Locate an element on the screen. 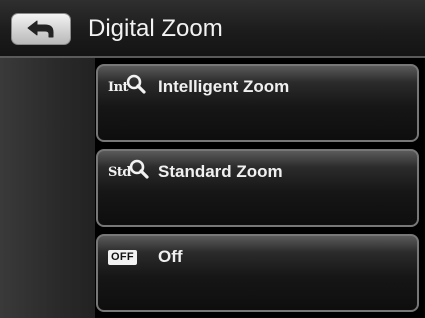  standard-zoom-label: Standard Zoom is located at coordinates (220, 171).